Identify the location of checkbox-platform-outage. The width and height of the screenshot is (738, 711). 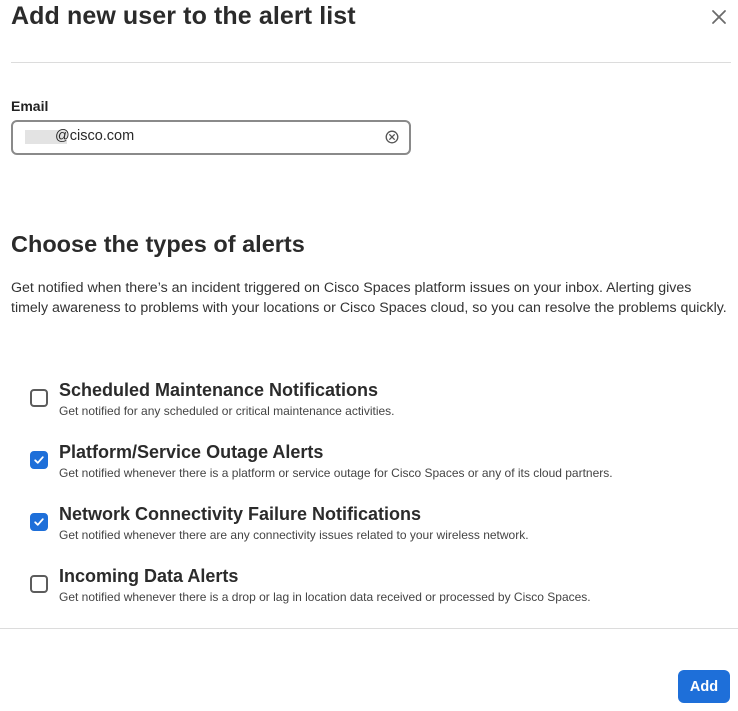
(39, 460).